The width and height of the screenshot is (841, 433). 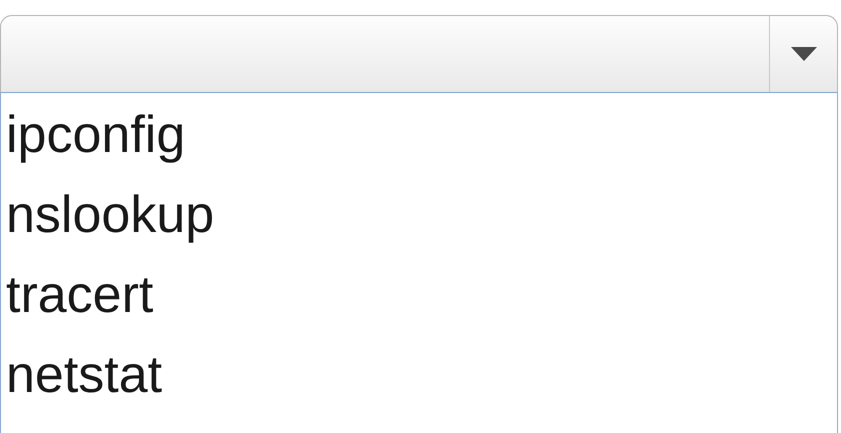 What do you see at coordinates (803, 54) in the screenshot?
I see `caret-icon` at bounding box center [803, 54].